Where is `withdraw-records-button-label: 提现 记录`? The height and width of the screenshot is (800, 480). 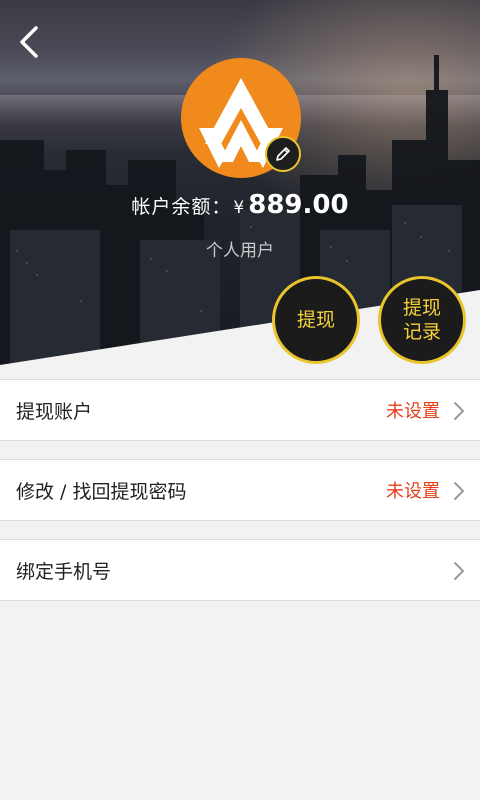
withdraw-records-button-label: 提现 记录 is located at coordinates (421, 320).